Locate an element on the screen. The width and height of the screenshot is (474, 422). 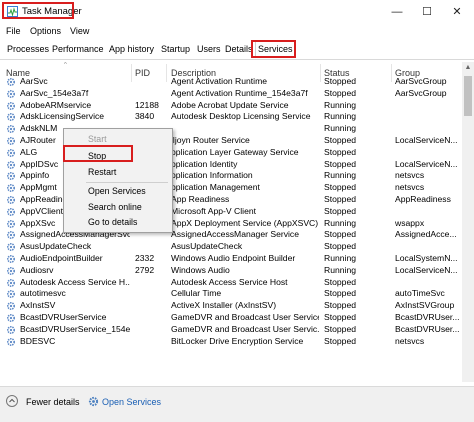
context-menu-open-services: Open Services is located at coordinates (117, 191).